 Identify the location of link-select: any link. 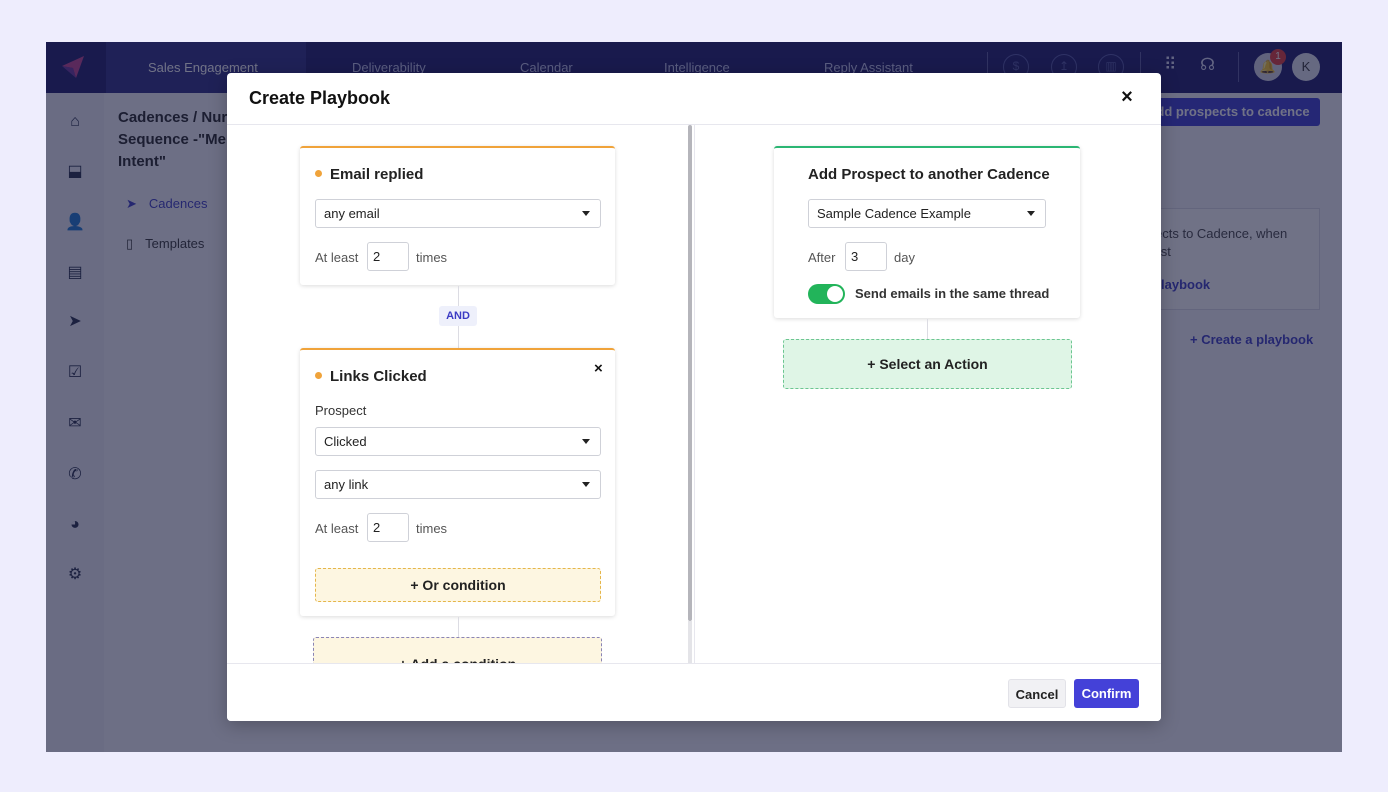
(458, 484).